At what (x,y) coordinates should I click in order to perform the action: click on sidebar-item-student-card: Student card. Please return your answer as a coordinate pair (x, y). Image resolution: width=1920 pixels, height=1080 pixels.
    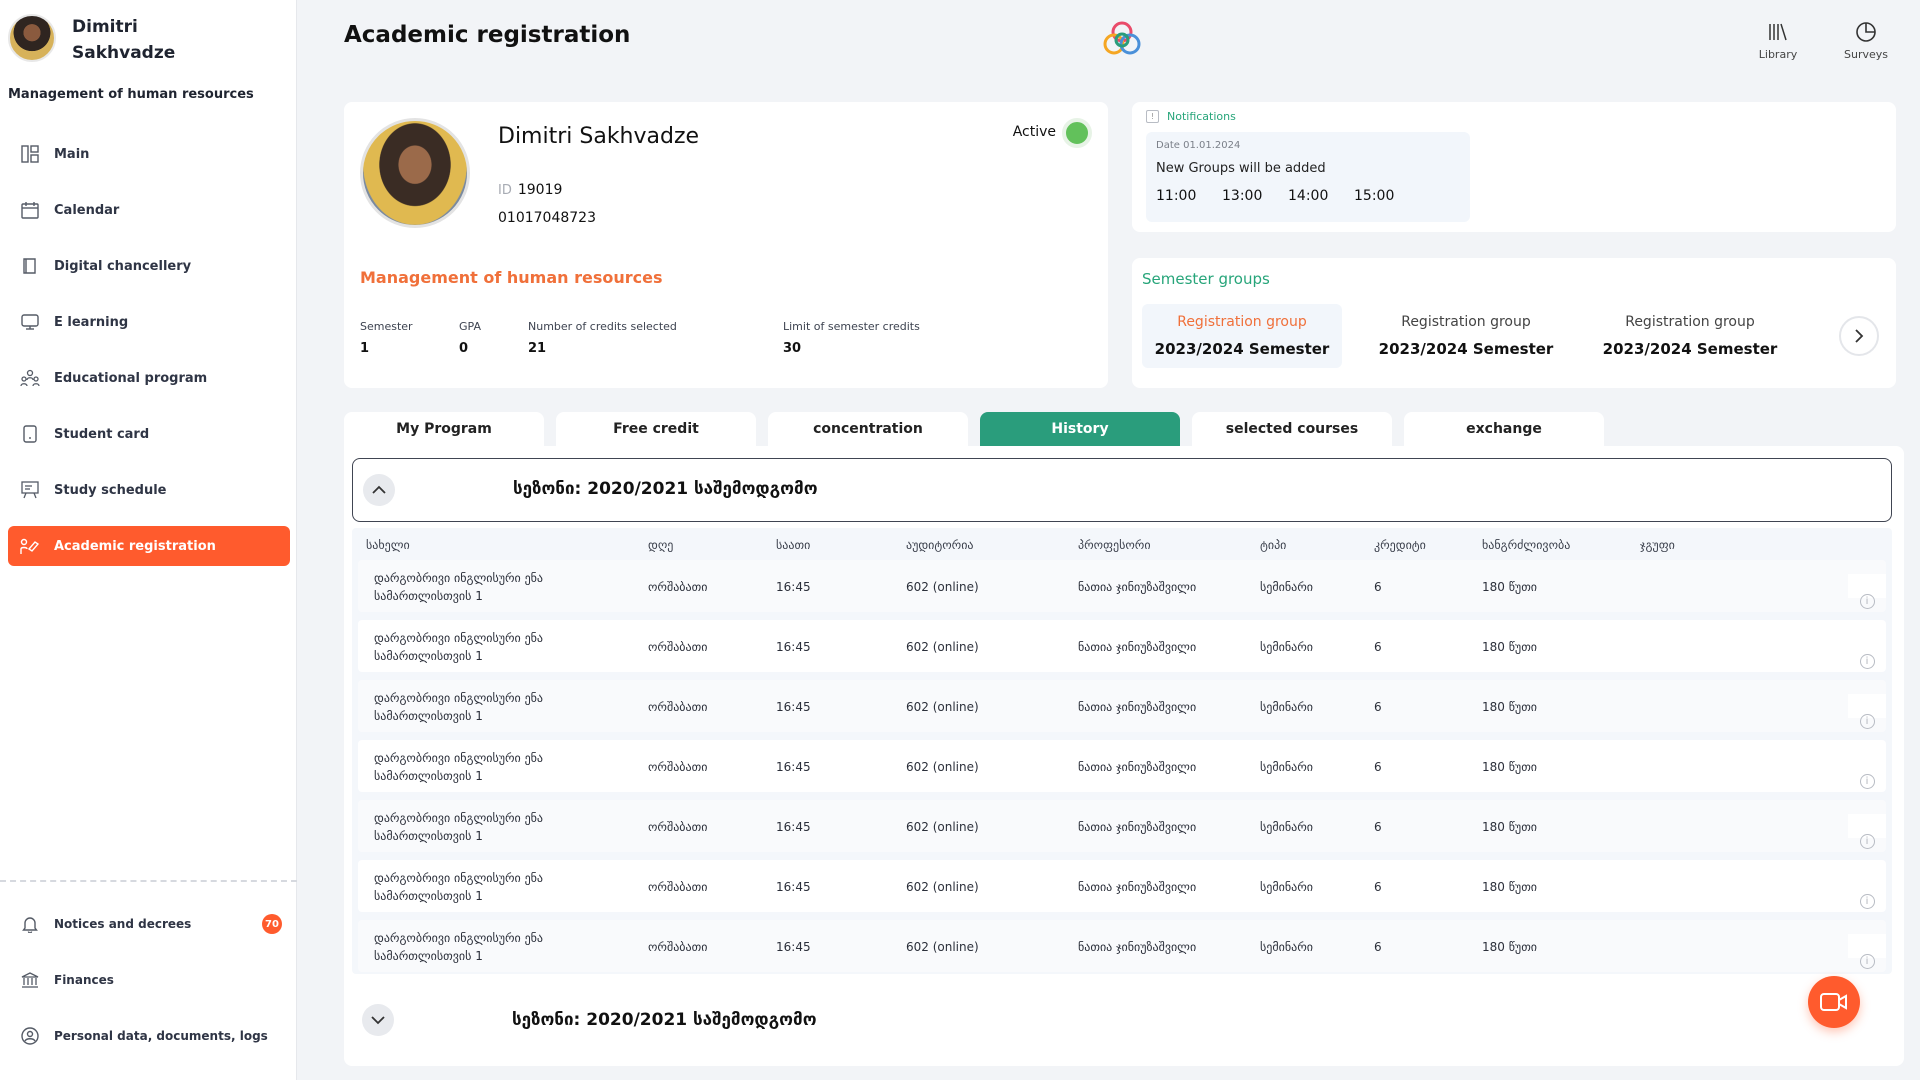
    Looking at the image, I should click on (149, 434).